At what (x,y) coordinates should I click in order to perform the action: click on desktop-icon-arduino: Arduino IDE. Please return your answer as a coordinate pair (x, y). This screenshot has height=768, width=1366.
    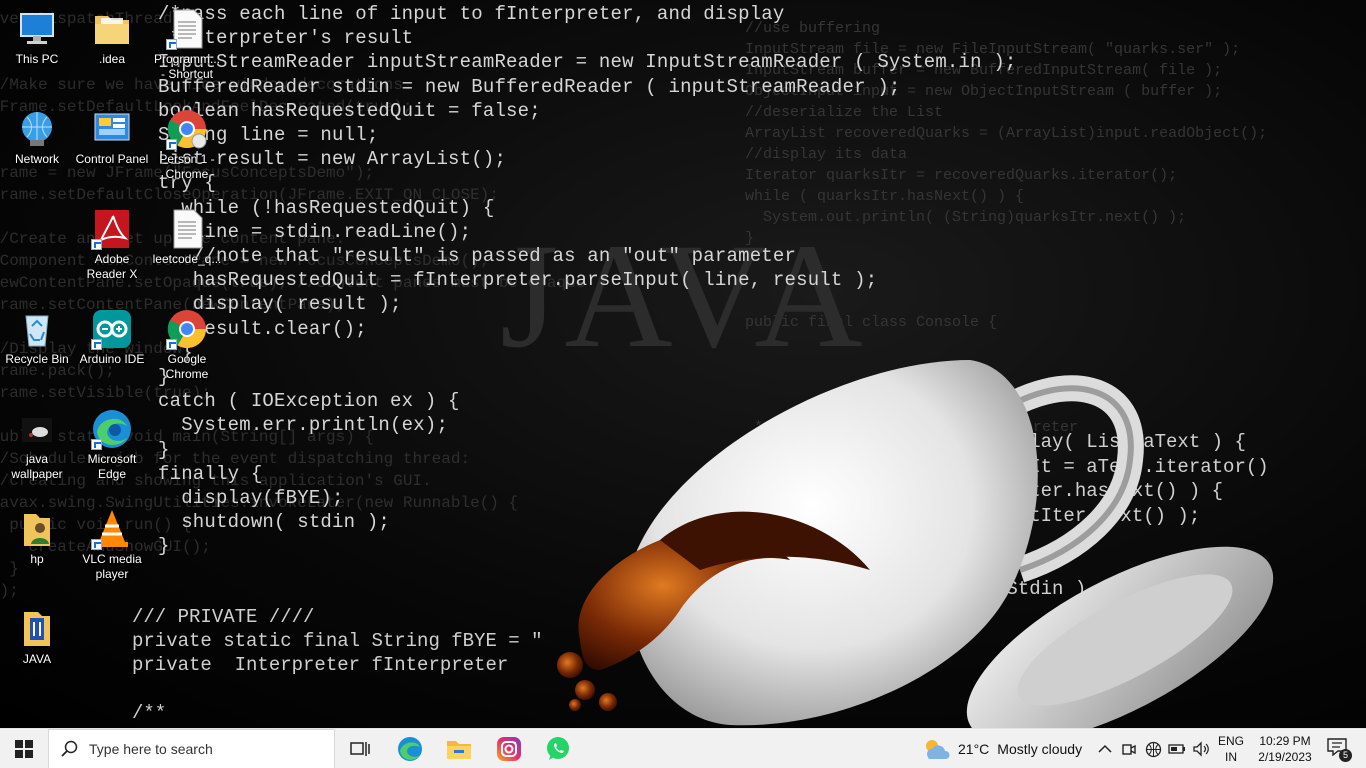
    Looking at the image, I should click on (112, 337).